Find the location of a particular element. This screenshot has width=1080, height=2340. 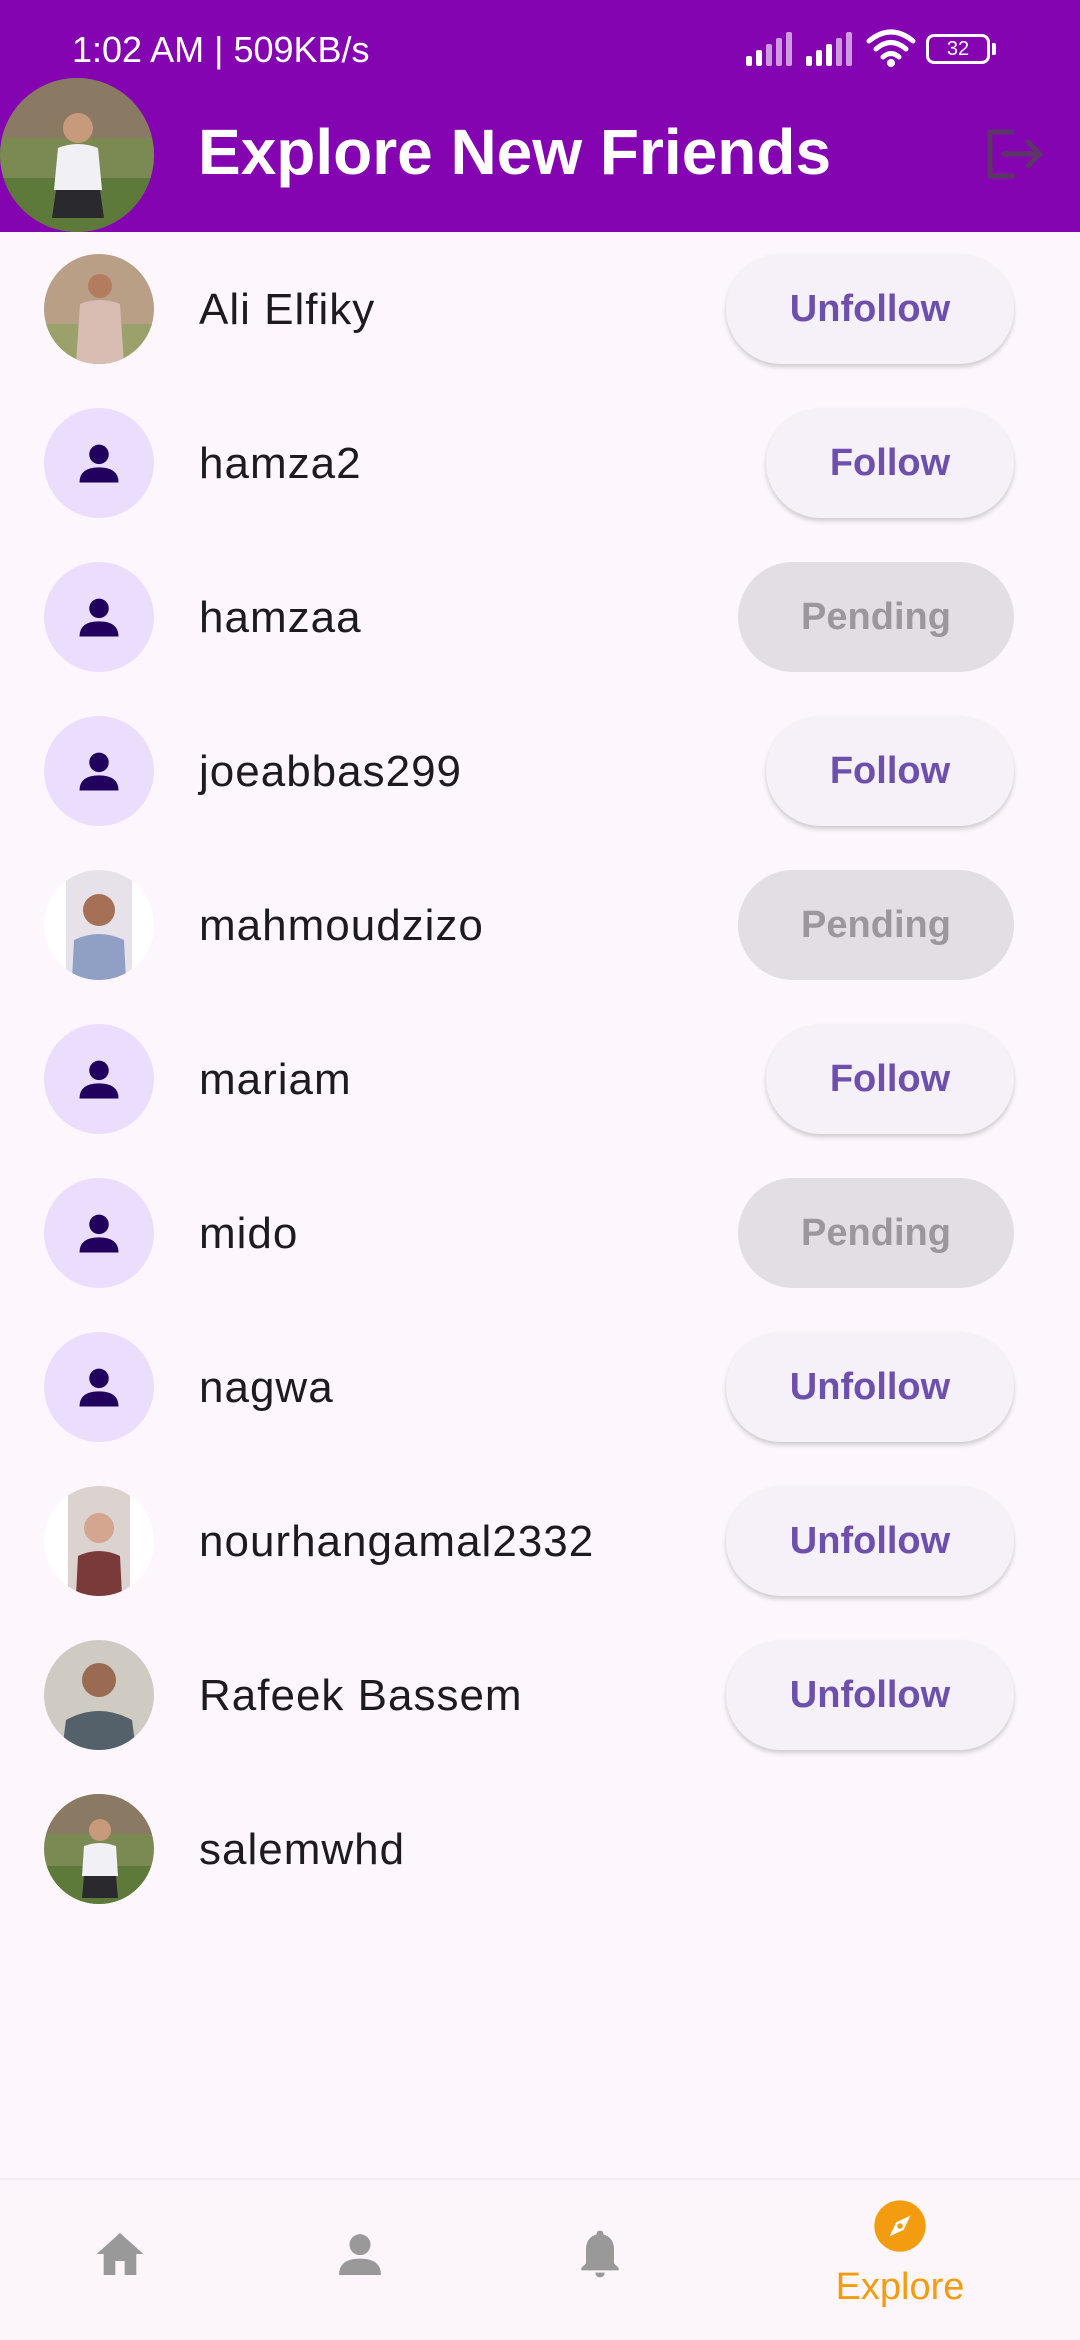

bell-icon is located at coordinates (600, 2254).